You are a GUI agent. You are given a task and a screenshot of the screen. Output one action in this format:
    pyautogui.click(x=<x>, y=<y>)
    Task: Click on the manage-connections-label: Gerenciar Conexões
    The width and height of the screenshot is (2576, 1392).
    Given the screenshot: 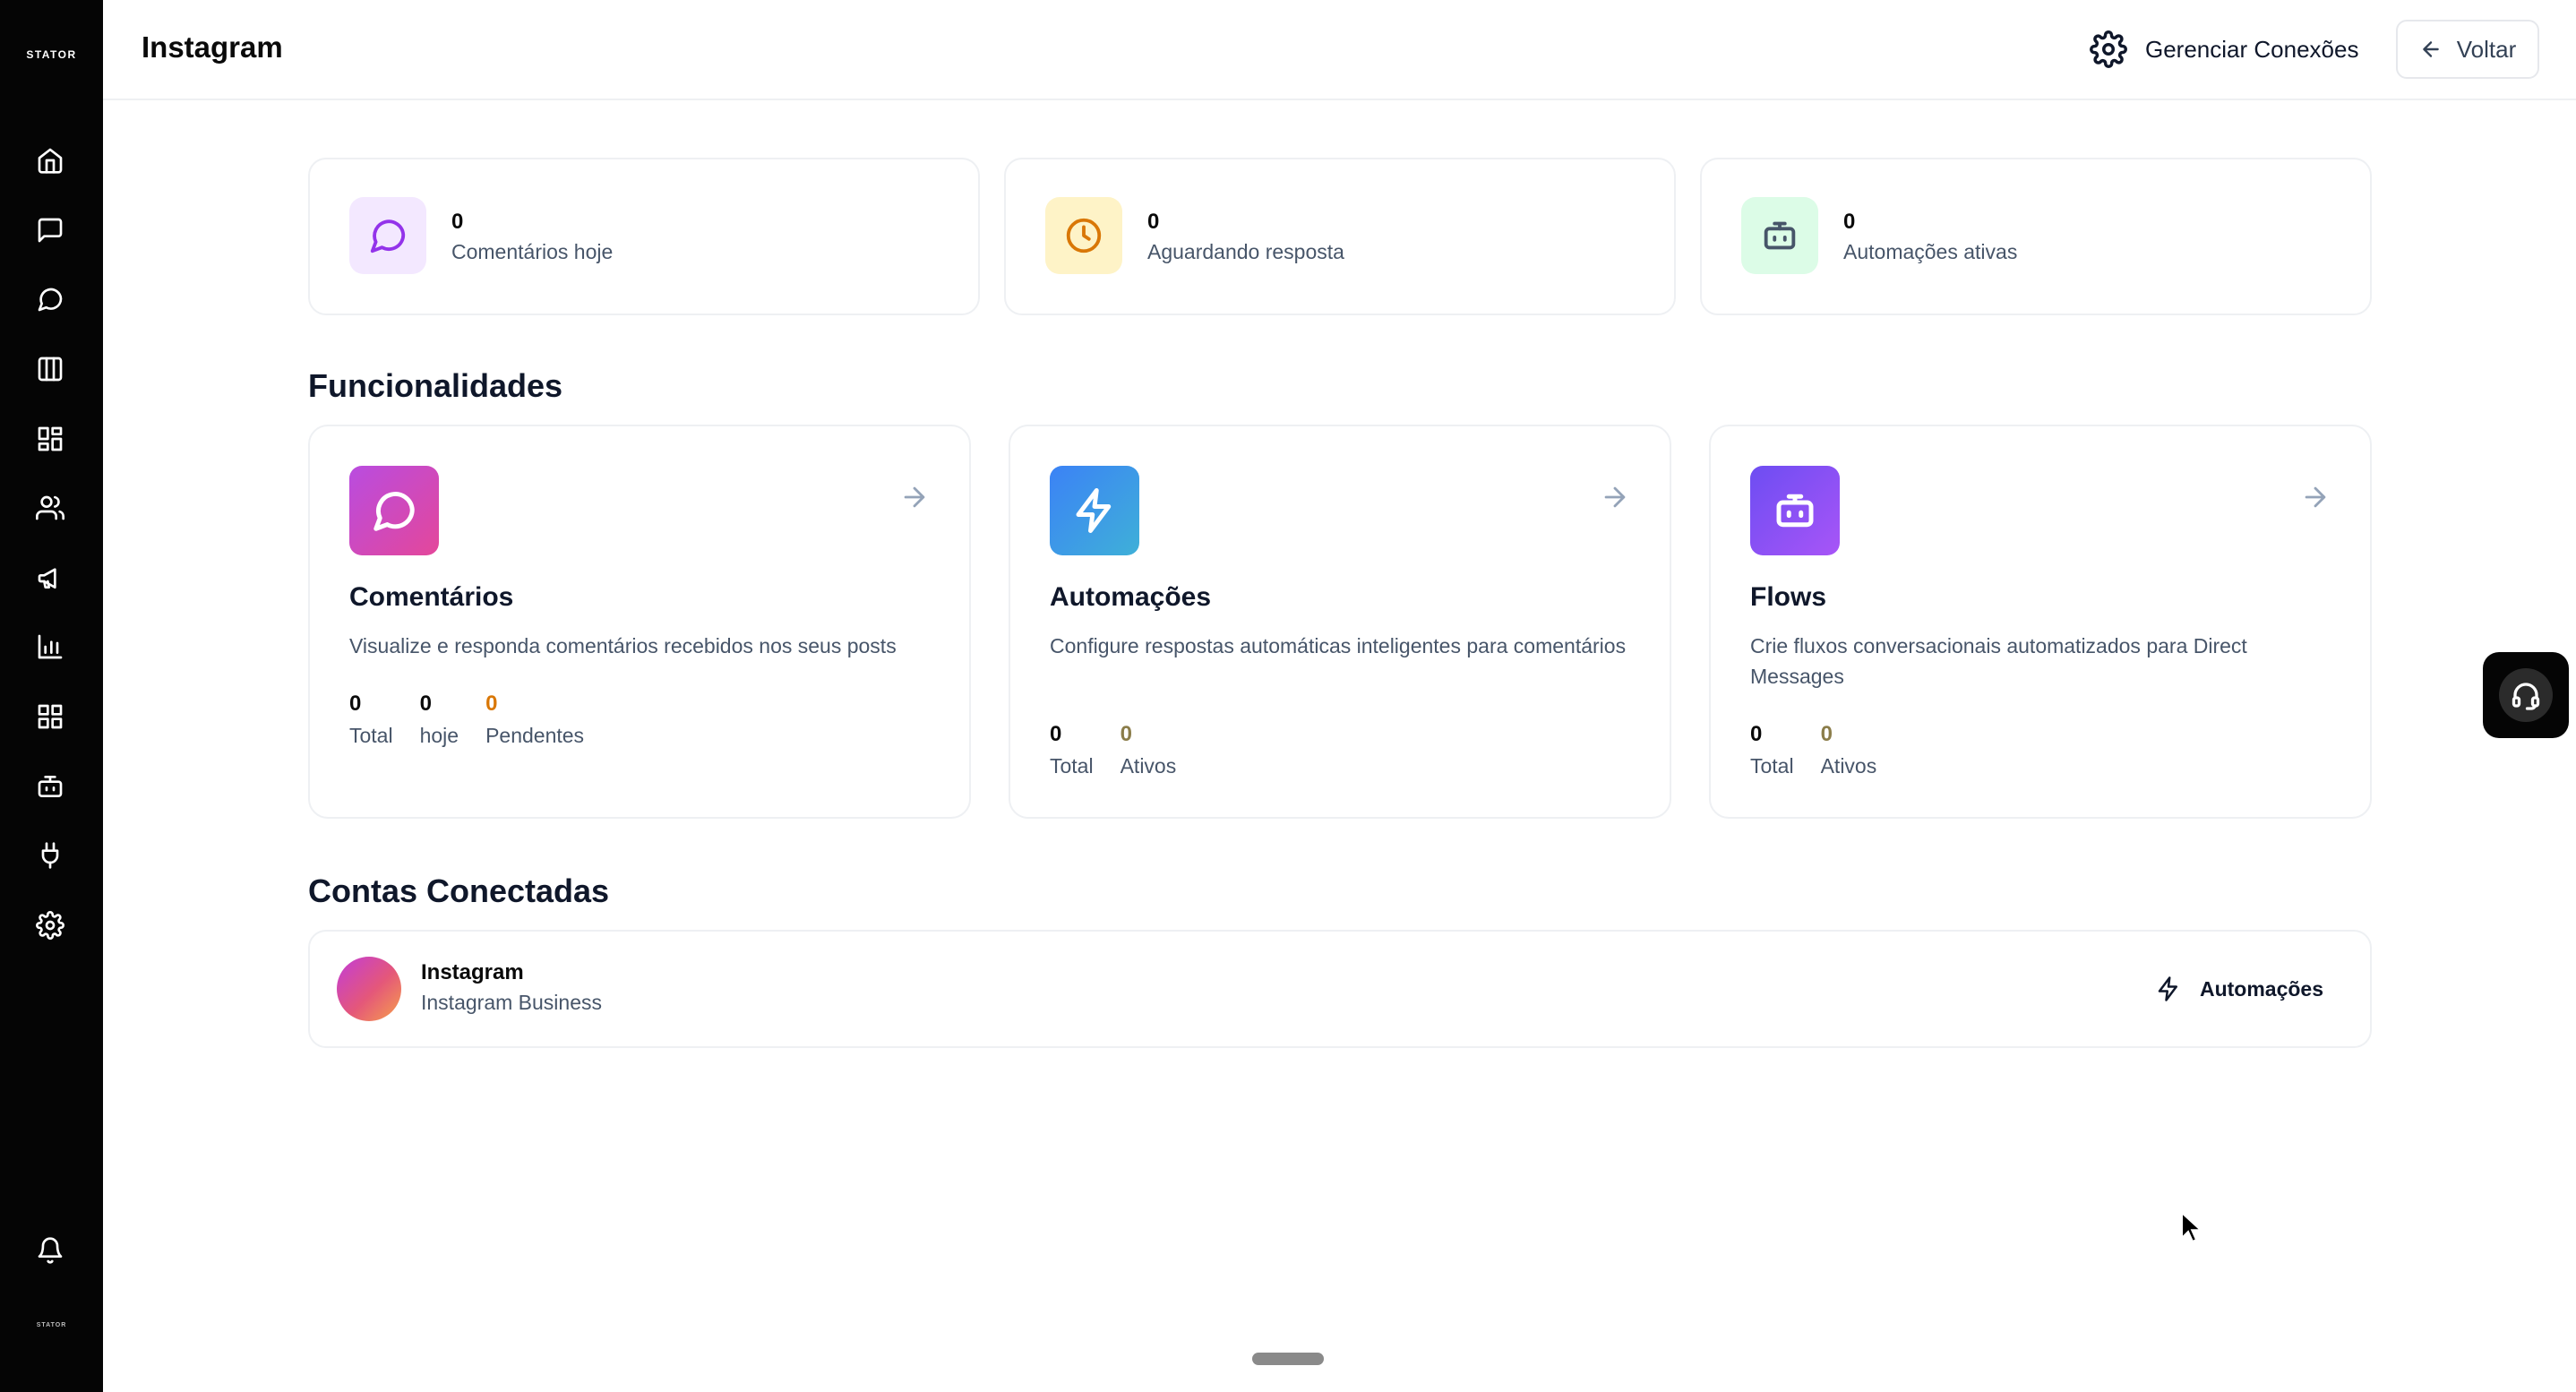 What is the action you would take?
    pyautogui.click(x=2252, y=49)
    